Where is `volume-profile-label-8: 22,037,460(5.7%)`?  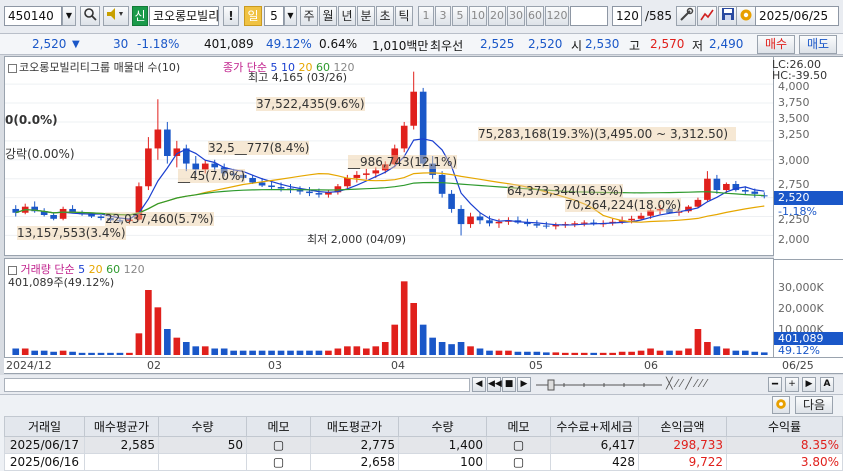 volume-profile-label-8: 22,037,460(5.7%) is located at coordinates (159, 219).